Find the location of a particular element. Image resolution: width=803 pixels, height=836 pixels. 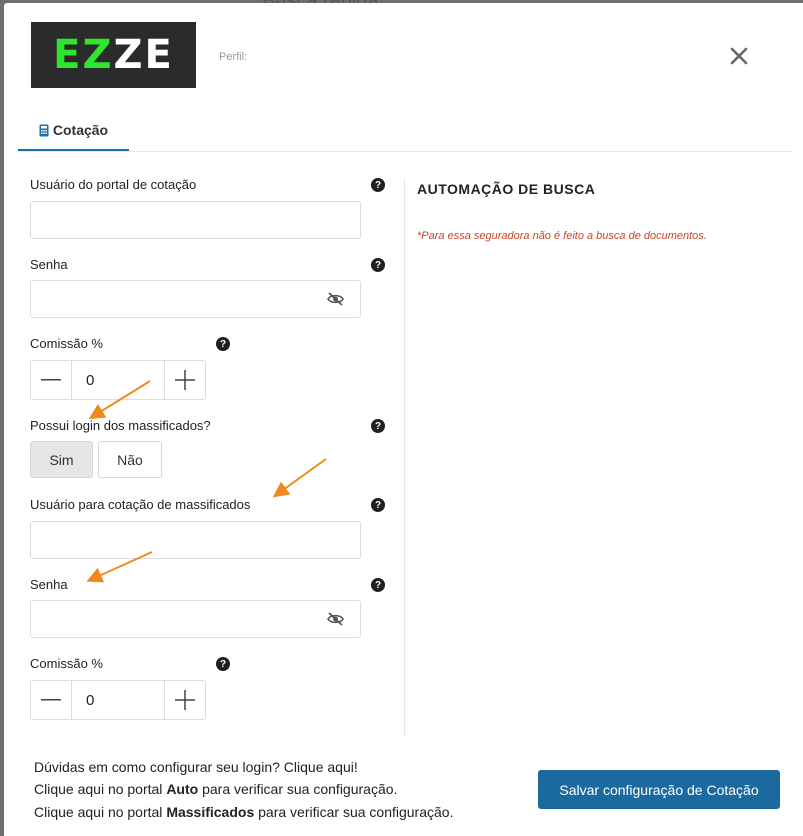

column-divider is located at coordinates (404, 457).